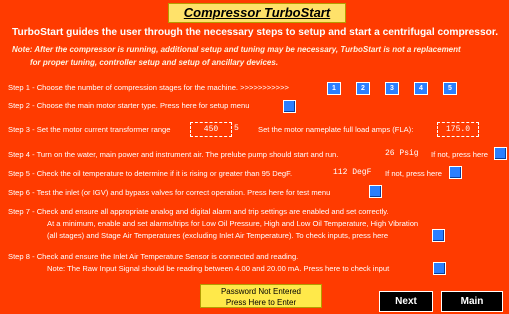  I want to click on step-5-if-not: If not, press here, so click(413, 173).